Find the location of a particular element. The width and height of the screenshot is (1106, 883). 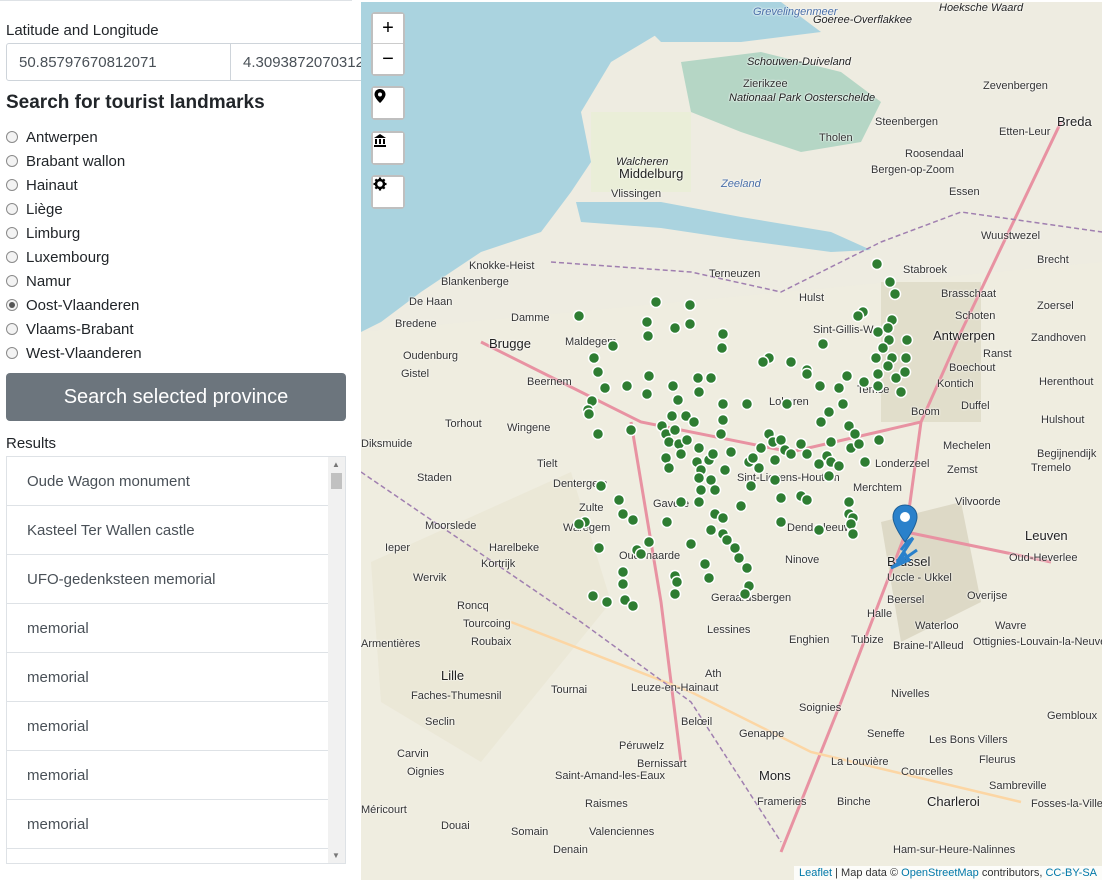

openstreetmap-link: OpenStreetMap is located at coordinates (940, 873).